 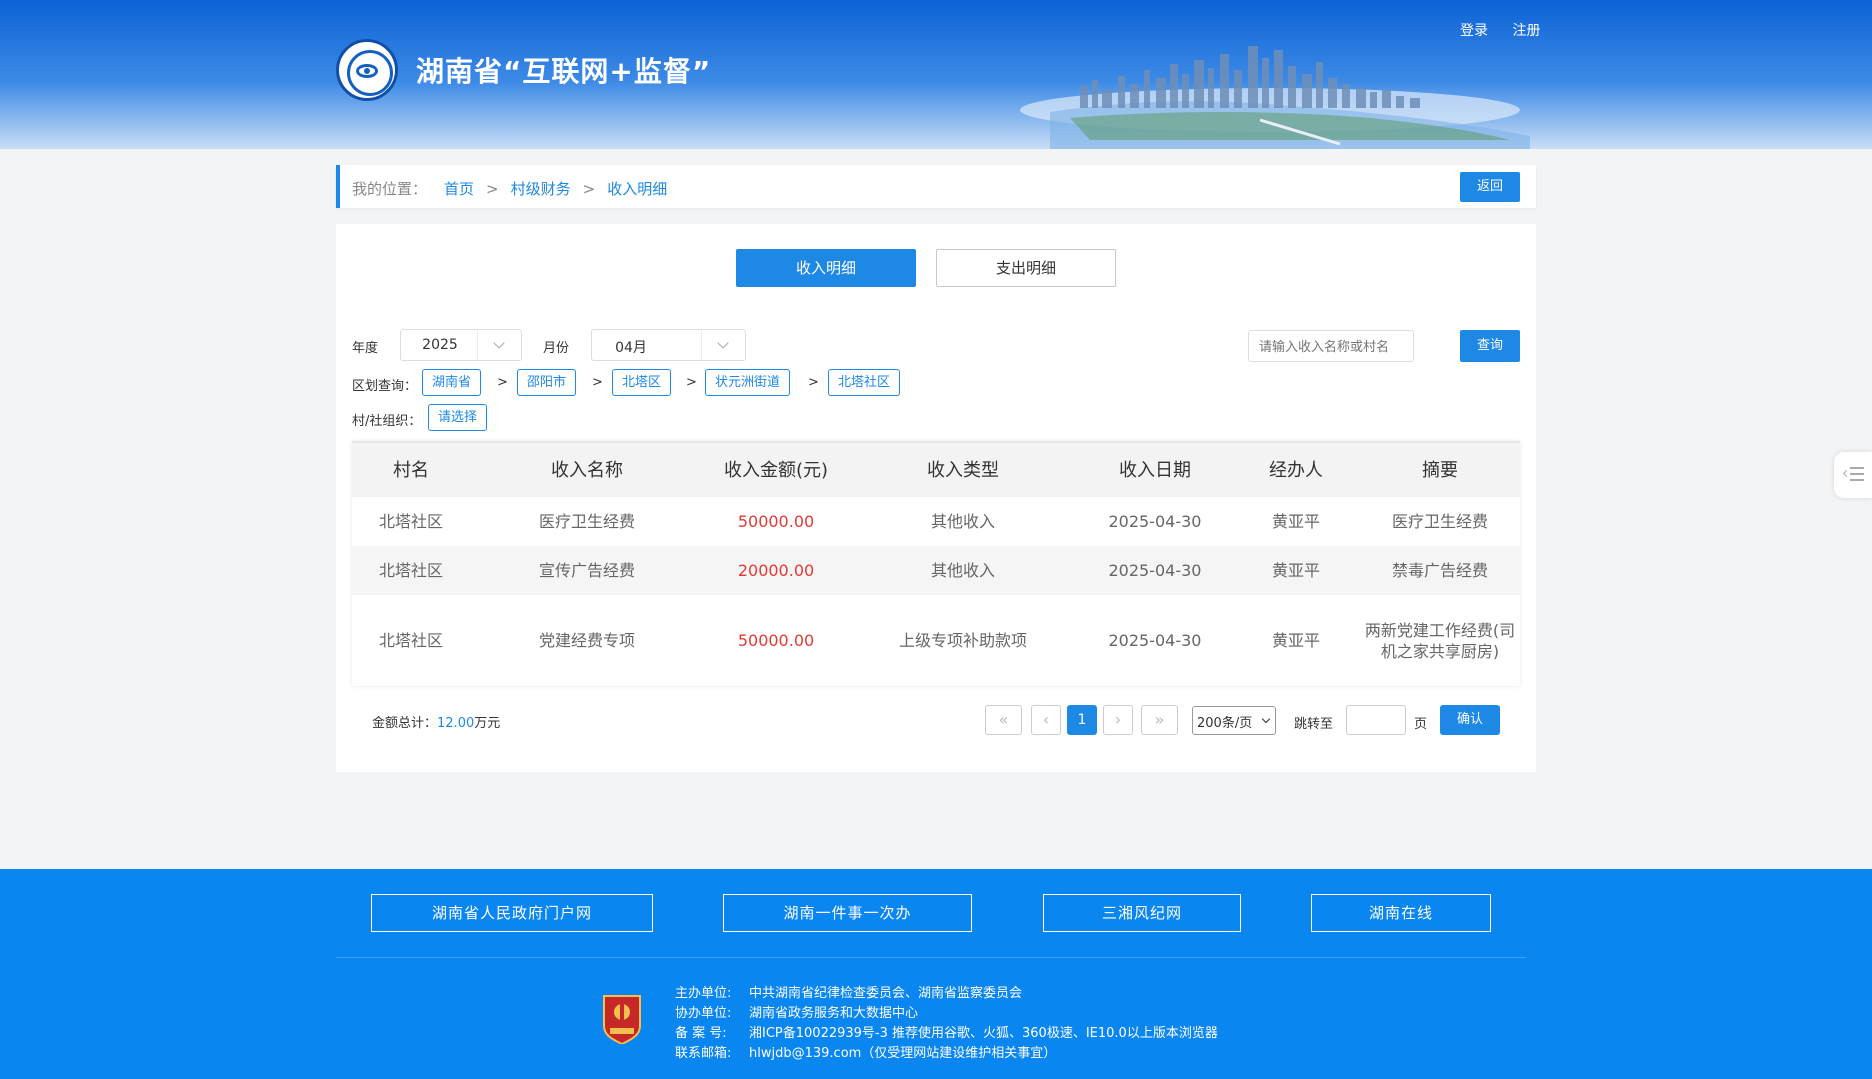 What do you see at coordinates (385, 386) in the screenshot?
I see `region-label: 区划查询：` at bounding box center [385, 386].